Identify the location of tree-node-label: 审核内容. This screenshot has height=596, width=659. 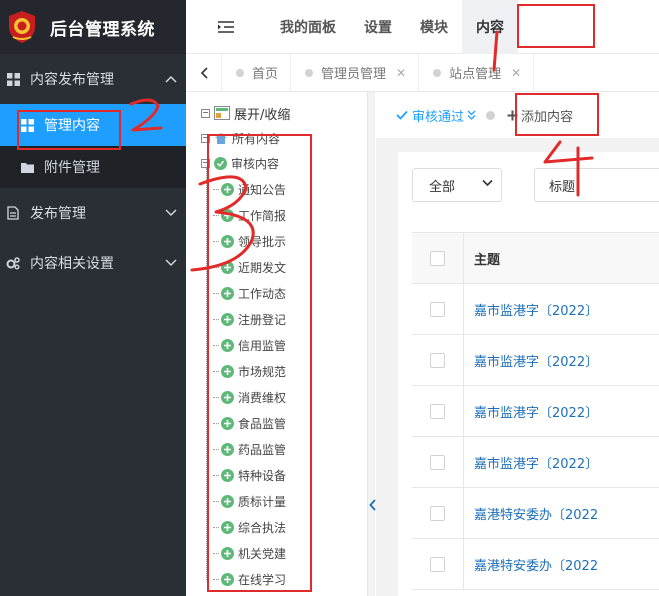
(255, 163).